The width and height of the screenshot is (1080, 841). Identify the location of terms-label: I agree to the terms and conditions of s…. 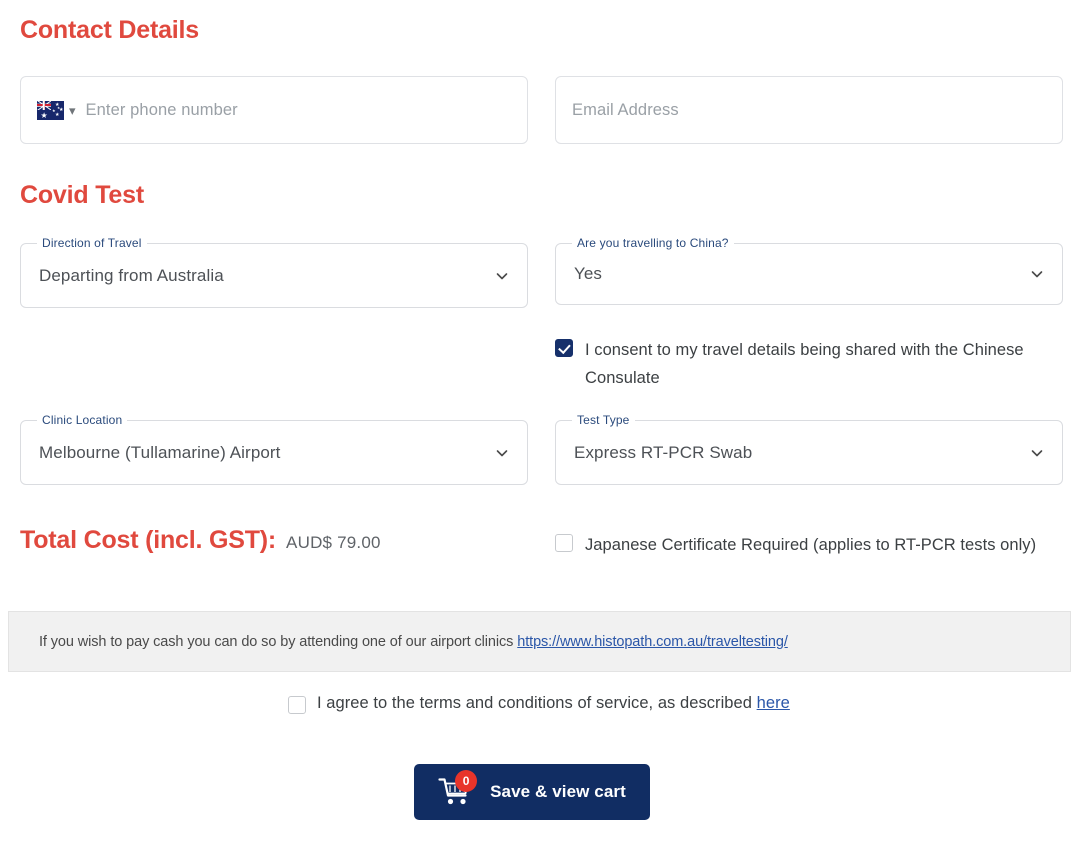
(534, 703).